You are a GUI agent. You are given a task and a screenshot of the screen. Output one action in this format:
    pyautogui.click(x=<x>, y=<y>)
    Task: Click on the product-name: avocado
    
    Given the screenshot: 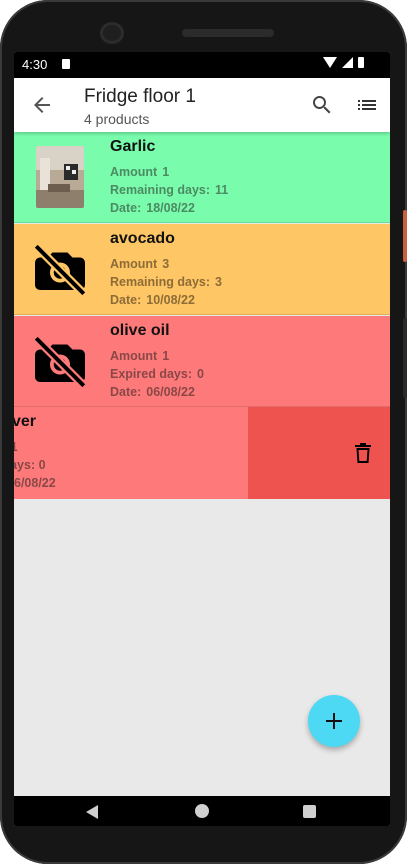 What is the action you would take?
    pyautogui.click(x=142, y=238)
    